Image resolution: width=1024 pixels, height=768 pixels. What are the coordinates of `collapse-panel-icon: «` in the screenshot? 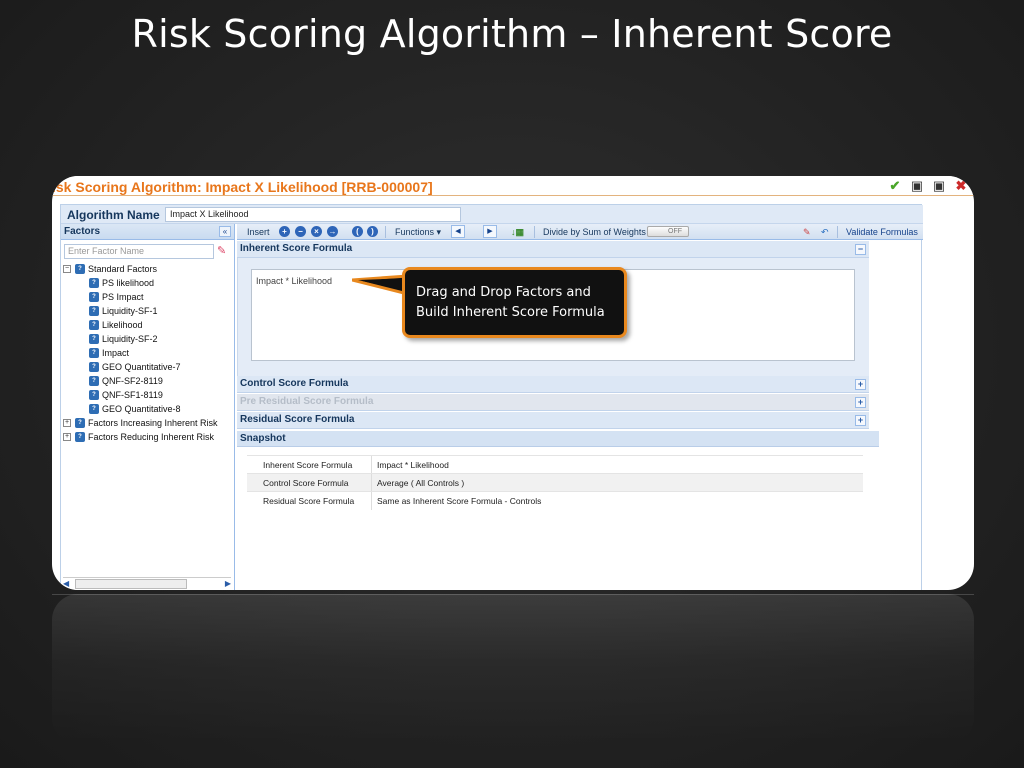 It's located at (225, 231).